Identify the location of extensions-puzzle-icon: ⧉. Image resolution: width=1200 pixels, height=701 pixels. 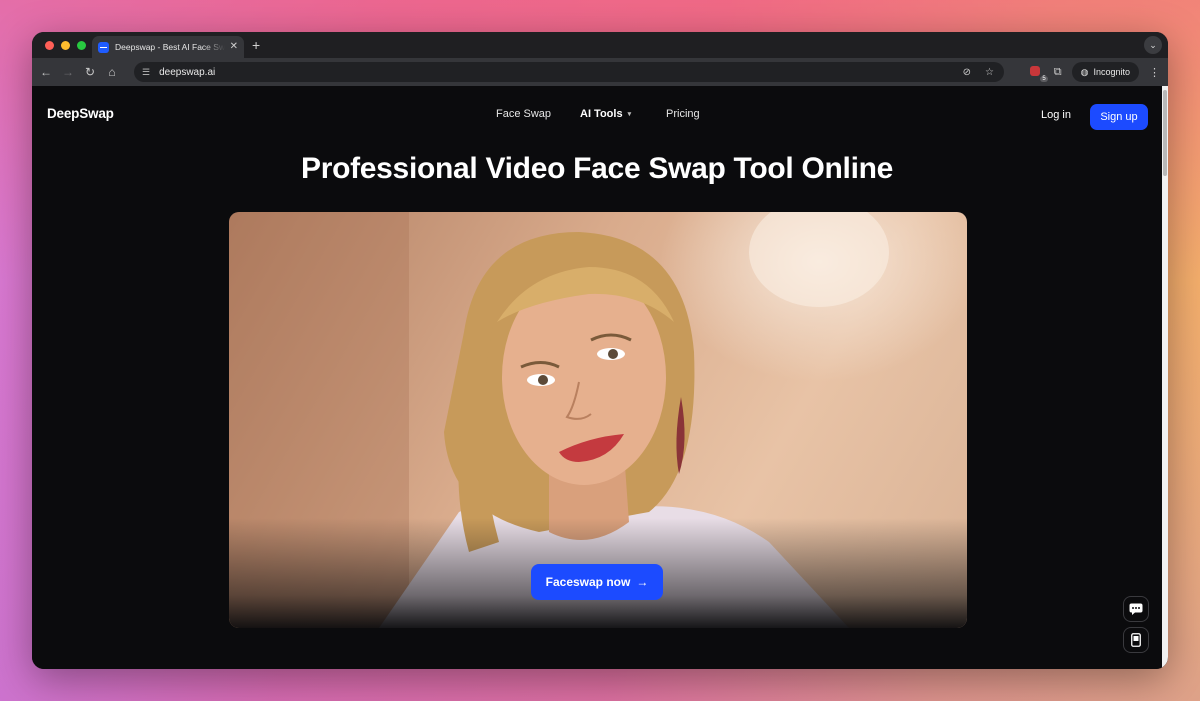
(1058, 72).